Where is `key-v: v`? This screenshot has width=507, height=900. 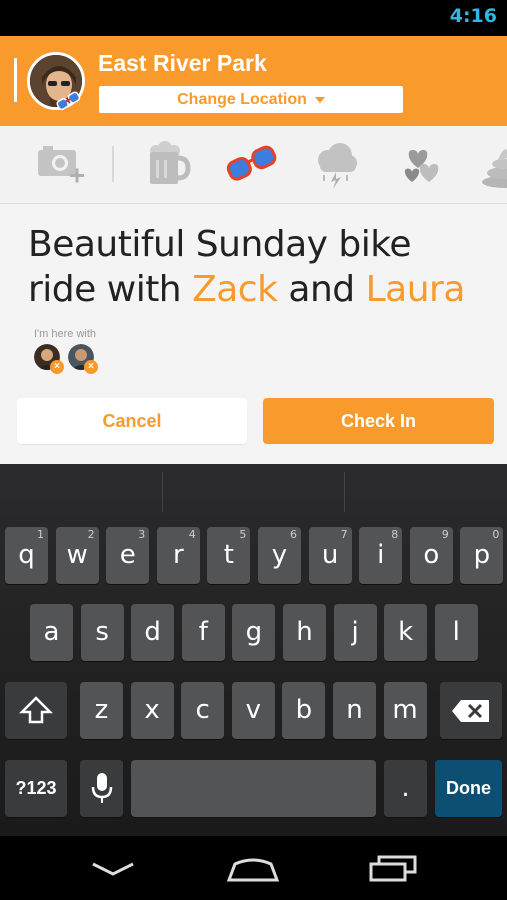
key-v: v is located at coordinates (253, 710).